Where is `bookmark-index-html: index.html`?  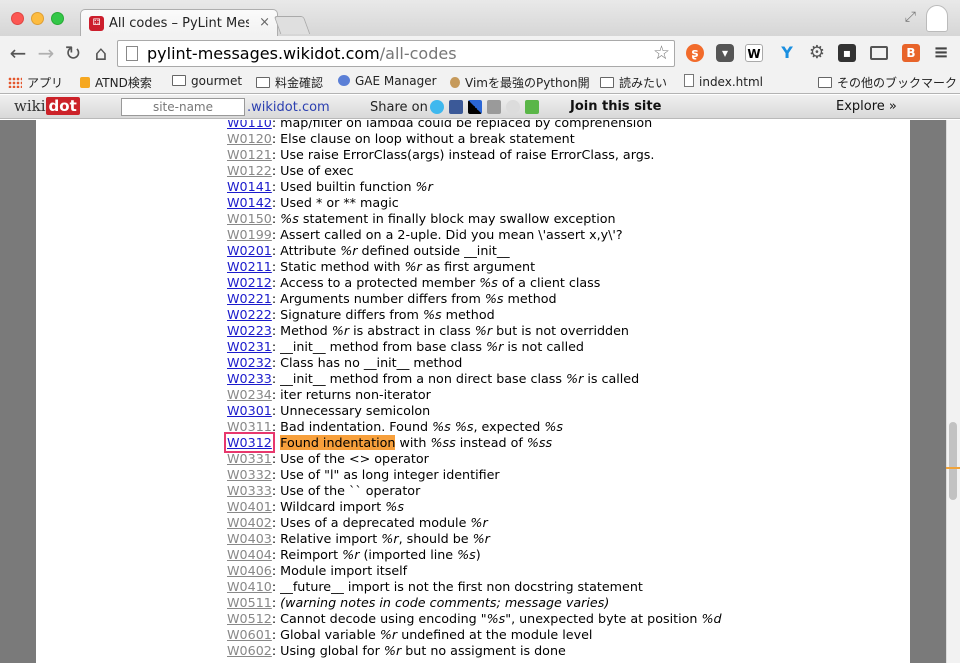 bookmark-index-html: index.html is located at coordinates (723, 81).